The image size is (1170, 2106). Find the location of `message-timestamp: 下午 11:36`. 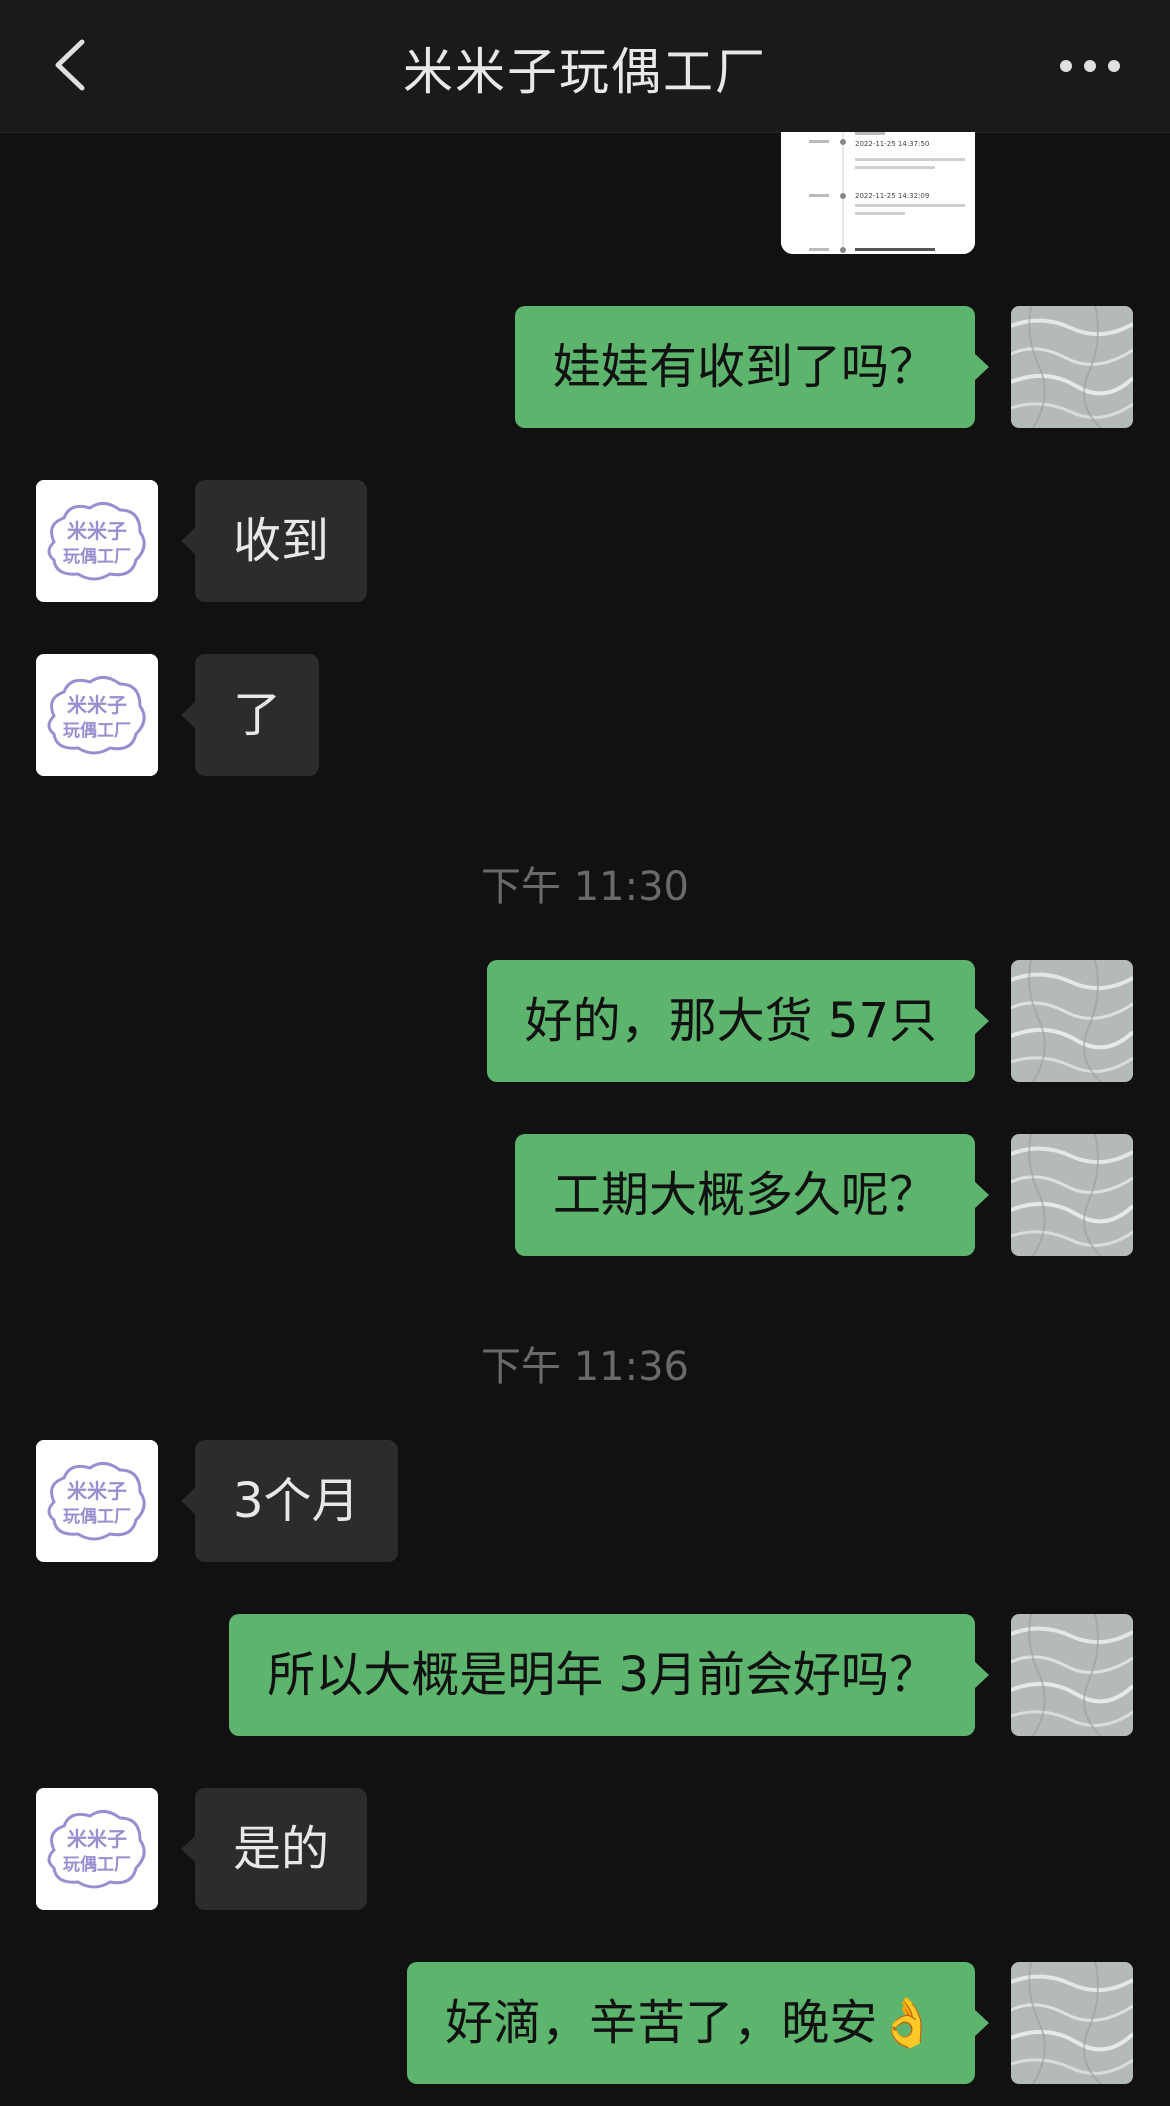

message-timestamp: 下午 11:36 is located at coordinates (585, 1367).